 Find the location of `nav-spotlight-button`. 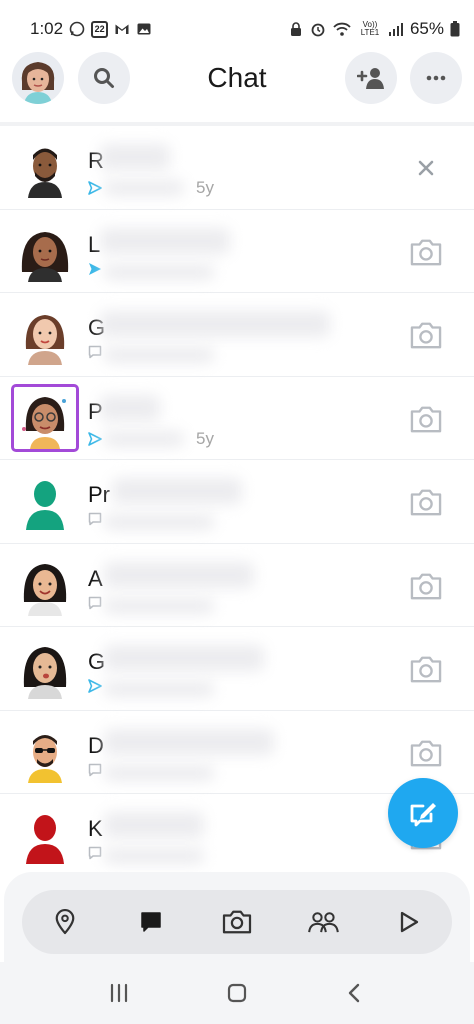

nav-spotlight-button is located at coordinates (409, 922).